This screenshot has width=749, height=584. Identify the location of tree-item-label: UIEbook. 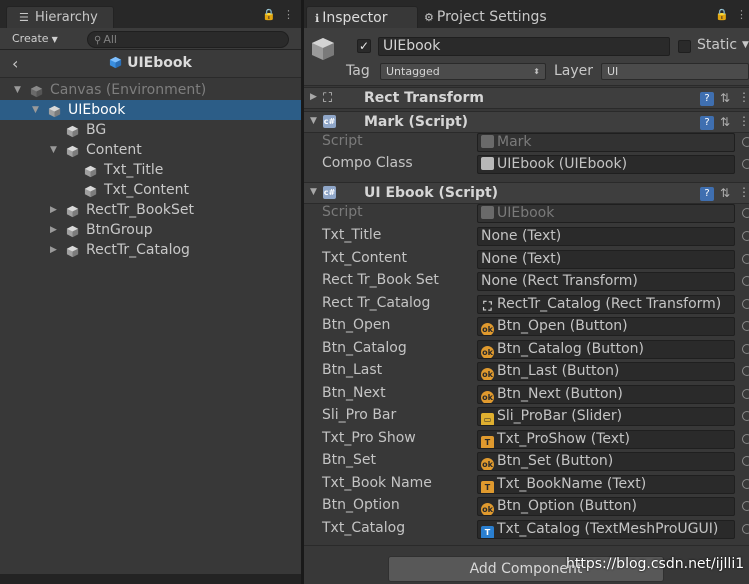
(97, 110).